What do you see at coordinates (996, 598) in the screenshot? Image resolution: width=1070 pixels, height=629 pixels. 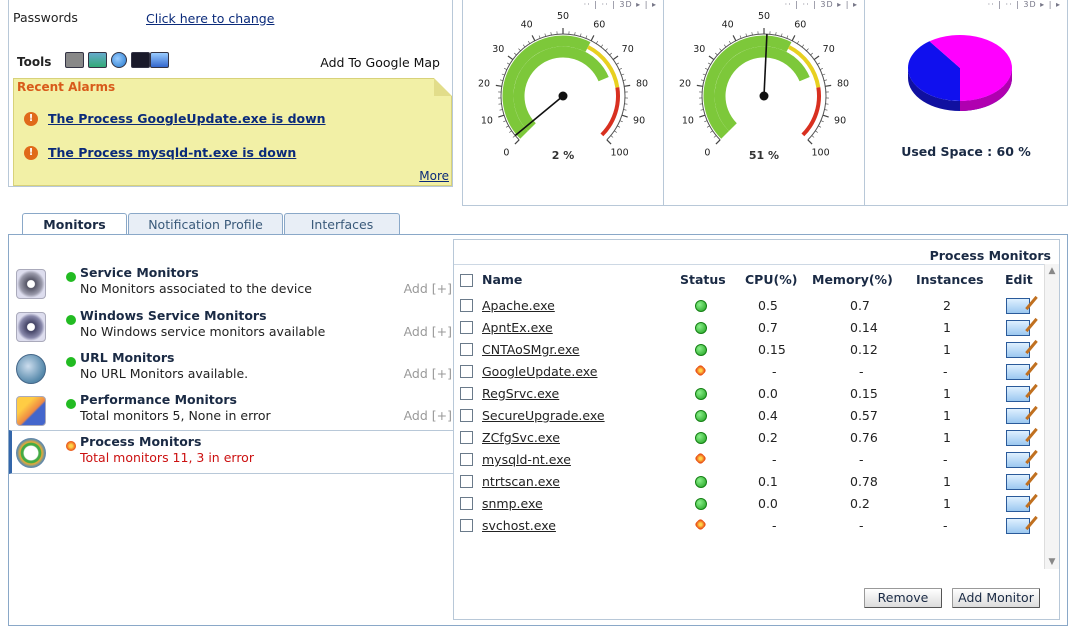 I see `add-monitor-button: Add Monitor` at bounding box center [996, 598].